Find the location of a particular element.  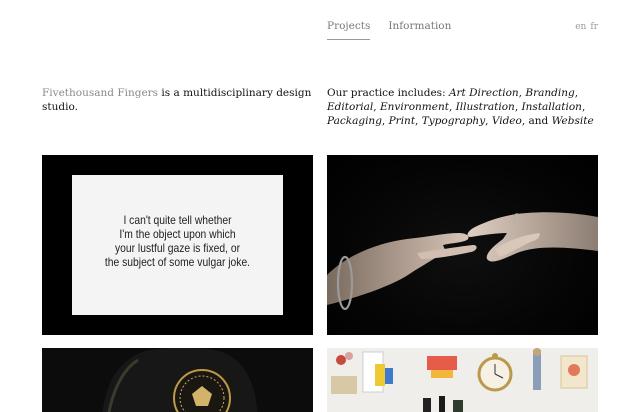

practice-item-environment: Environment is located at coordinates (414, 107).